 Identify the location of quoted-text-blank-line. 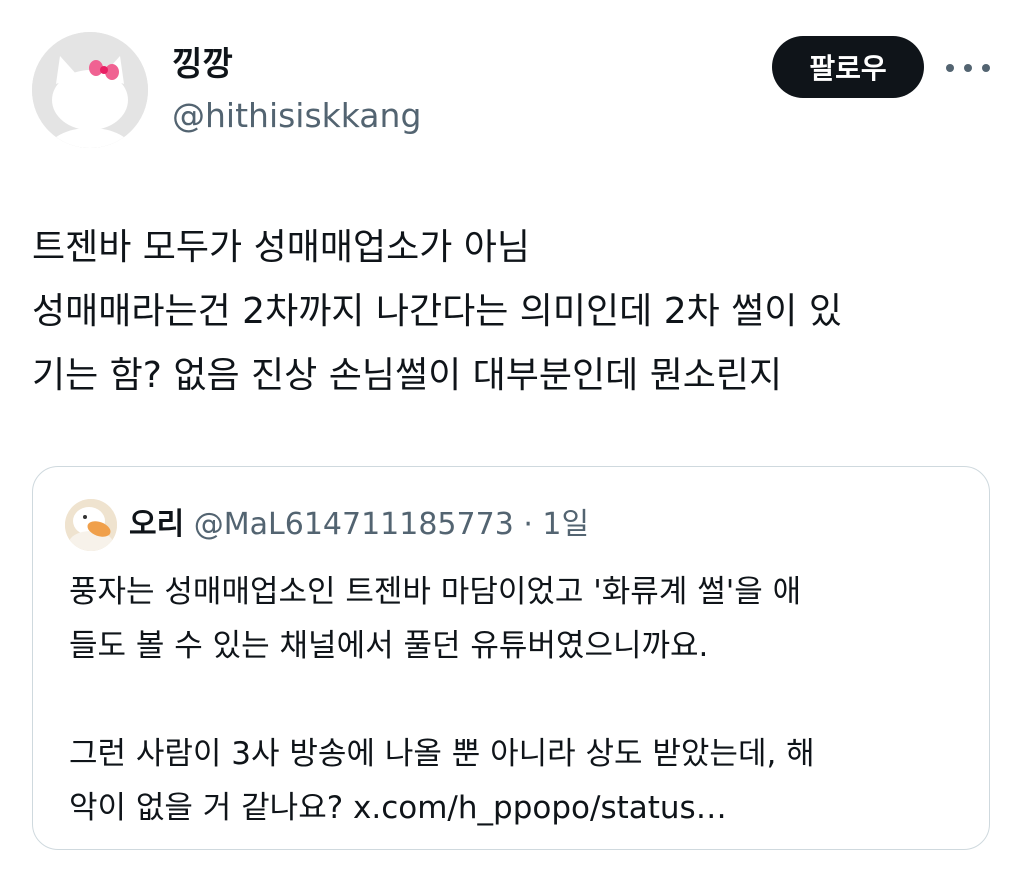
(514, 700).